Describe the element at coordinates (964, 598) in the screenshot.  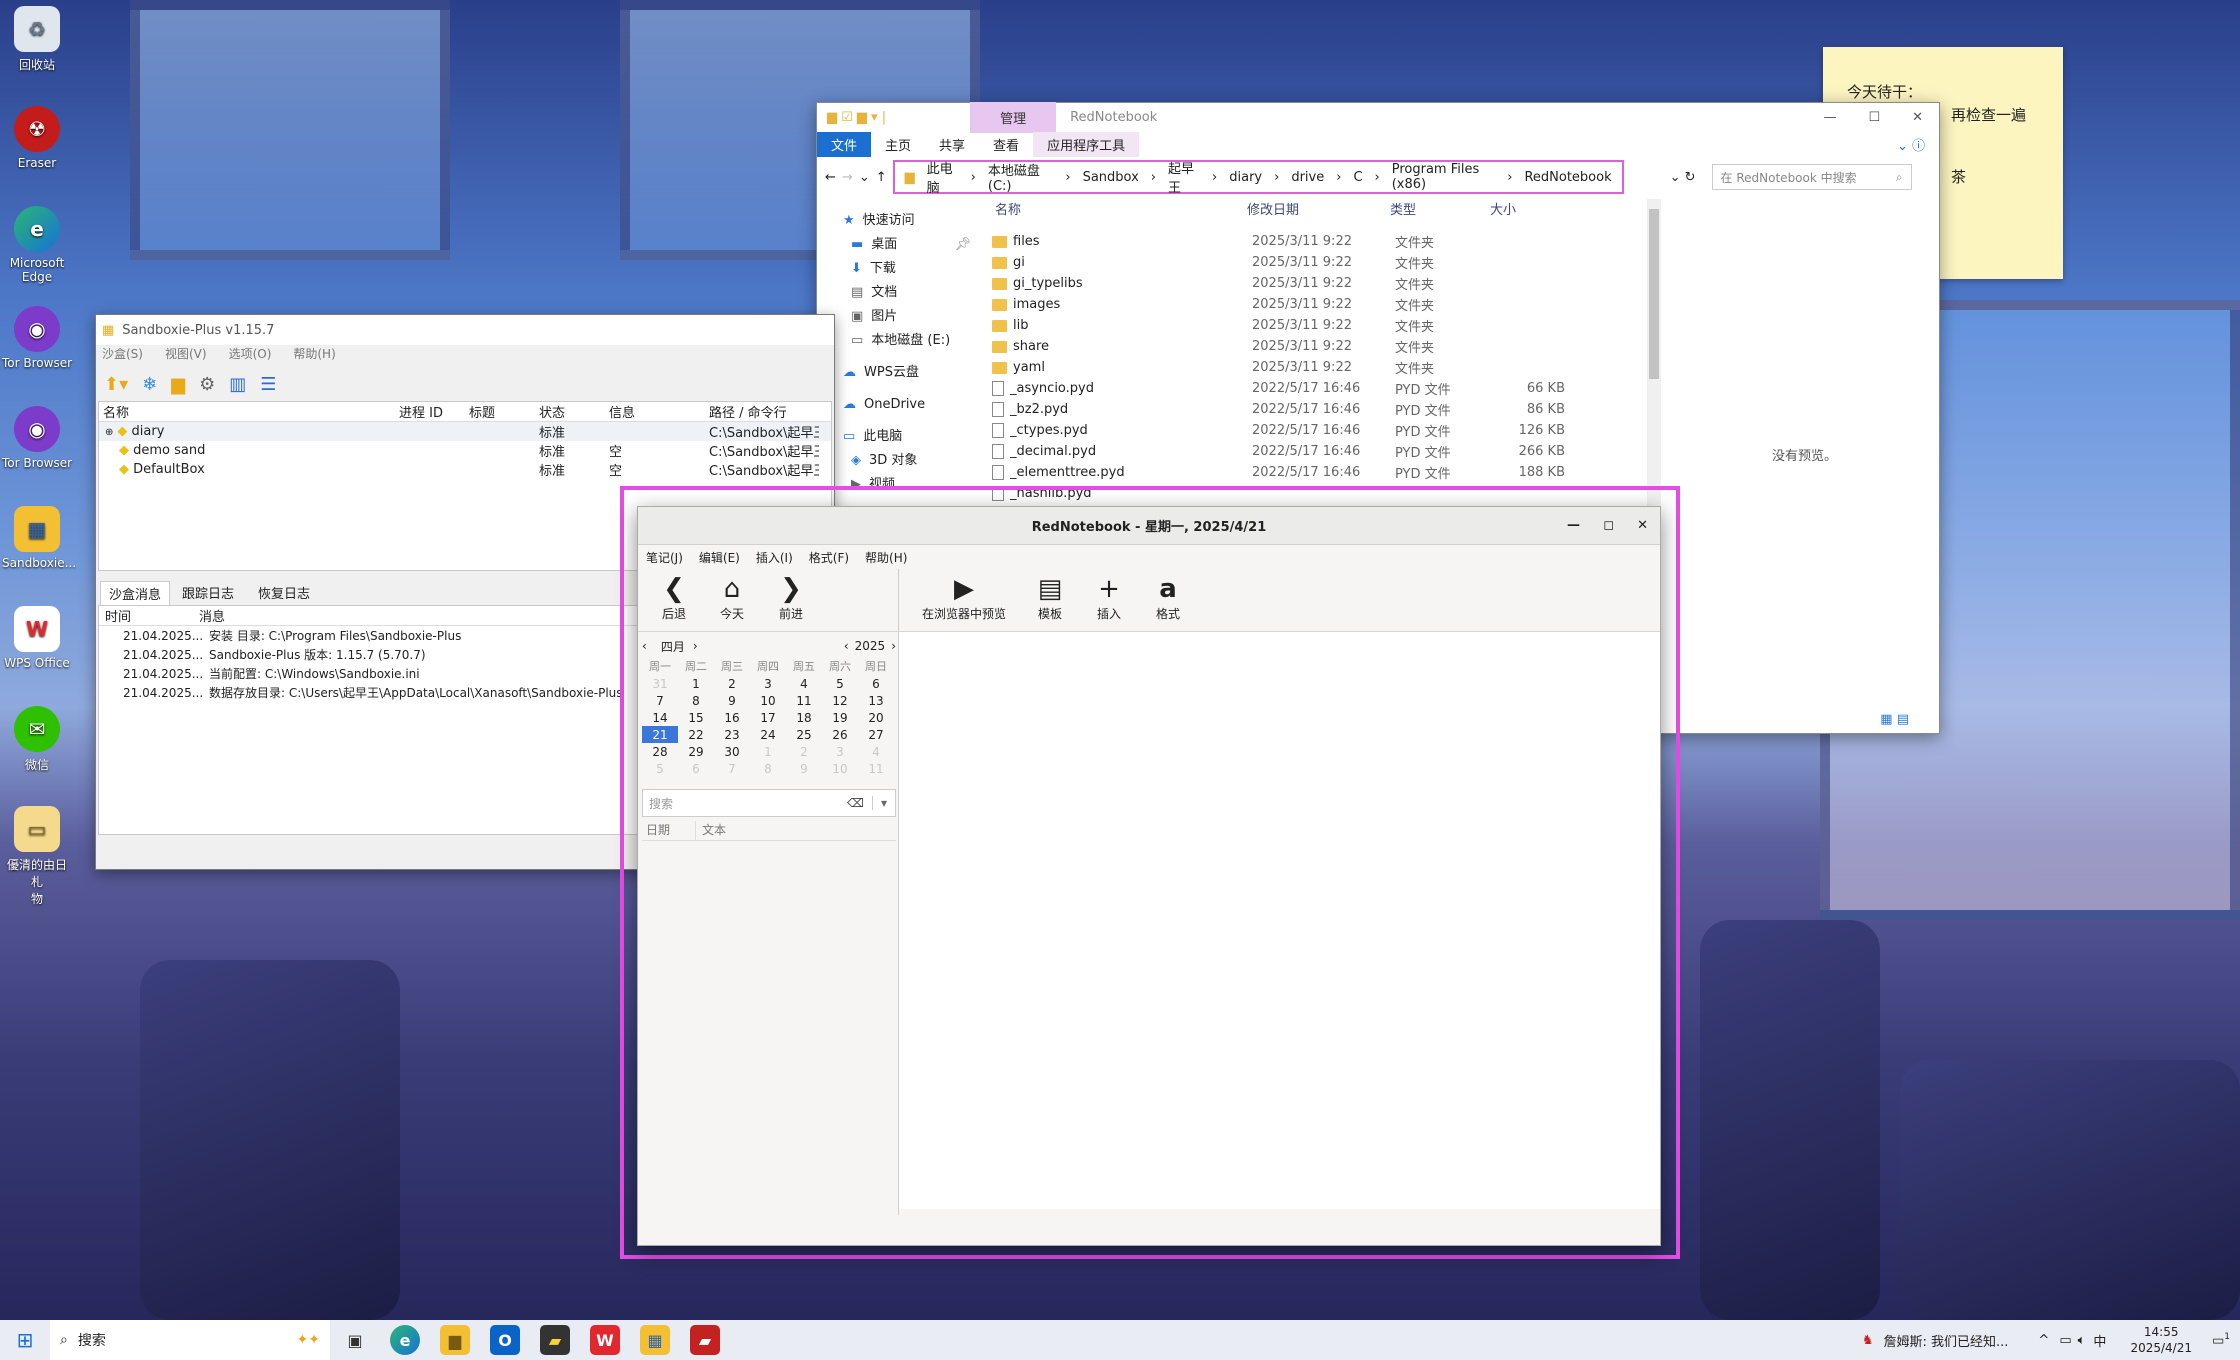
I see `preview-button: ▶ 在浏览器中预览` at that location.